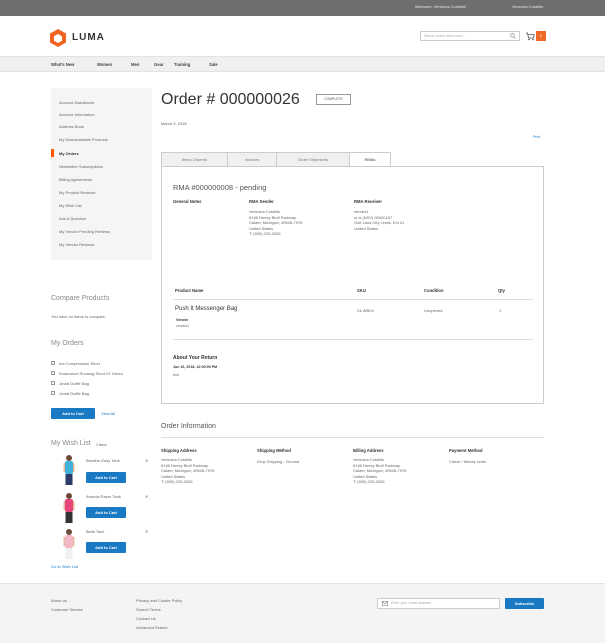  Describe the element at coordinates (530, 36) in the screenshot. I see `cart-icon` at that location.